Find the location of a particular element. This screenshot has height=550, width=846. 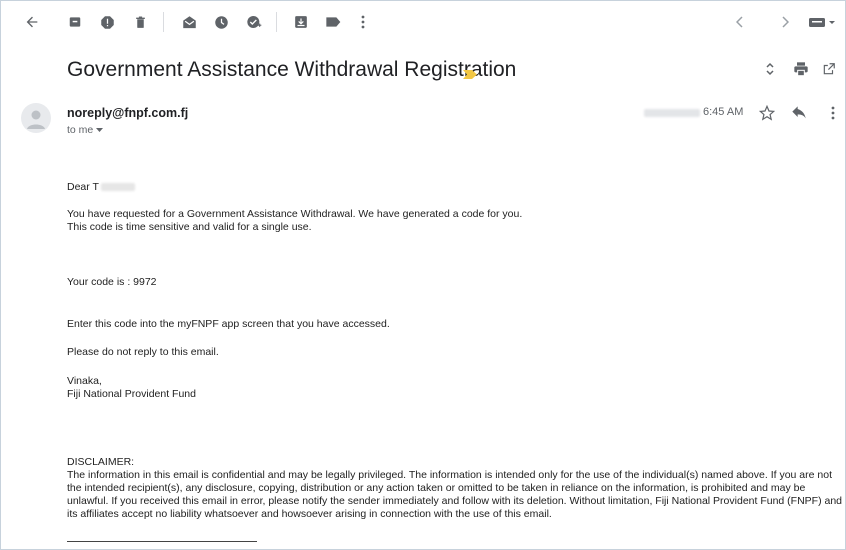

disclaimer-title: DISCLAIMER: is located at coordinates (101, 462).